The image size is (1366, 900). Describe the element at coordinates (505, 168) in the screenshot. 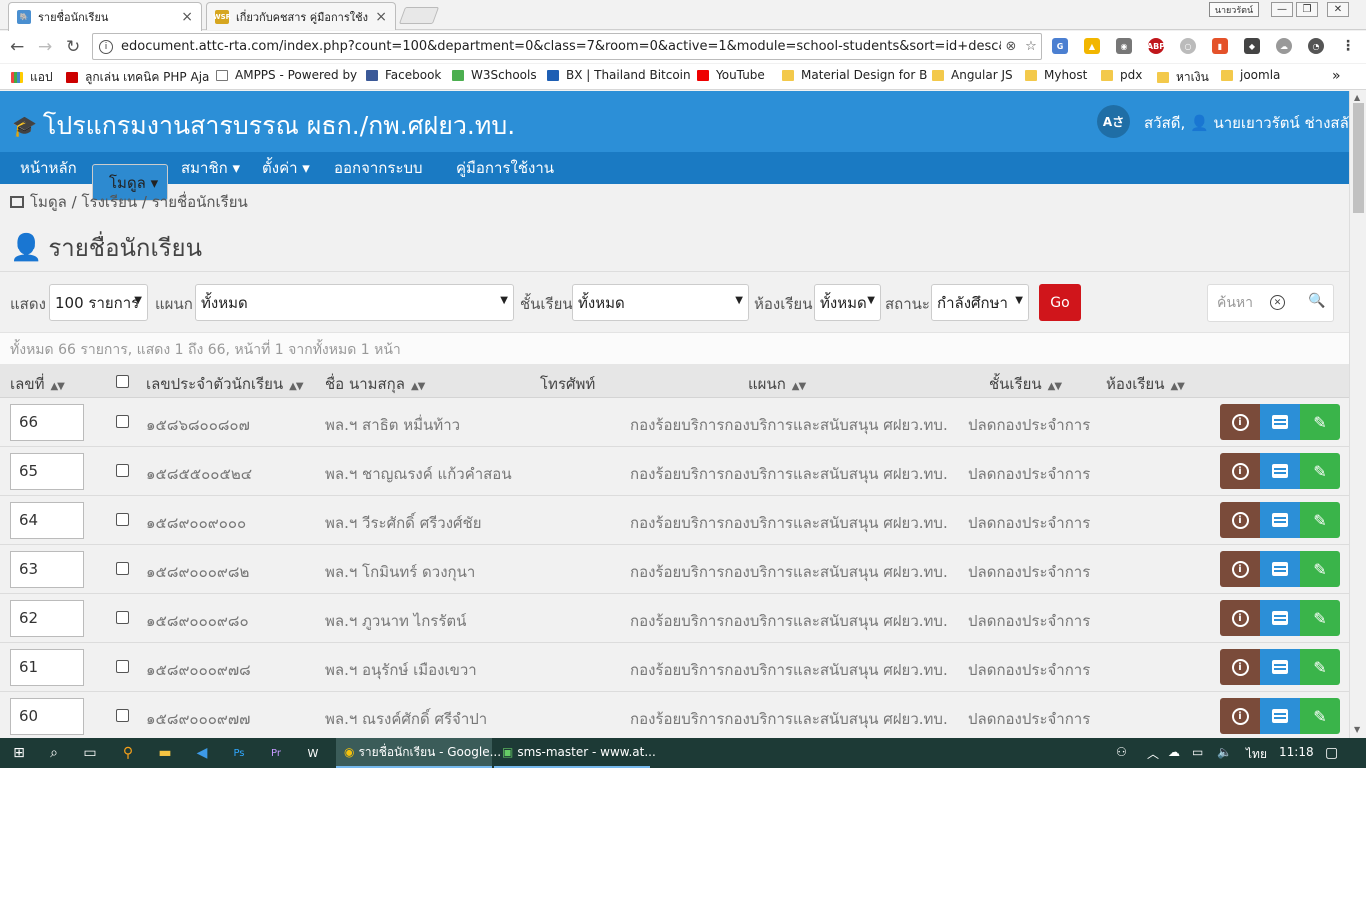

I see `menu-manual: คู่มือการใช้งาน` at that location.